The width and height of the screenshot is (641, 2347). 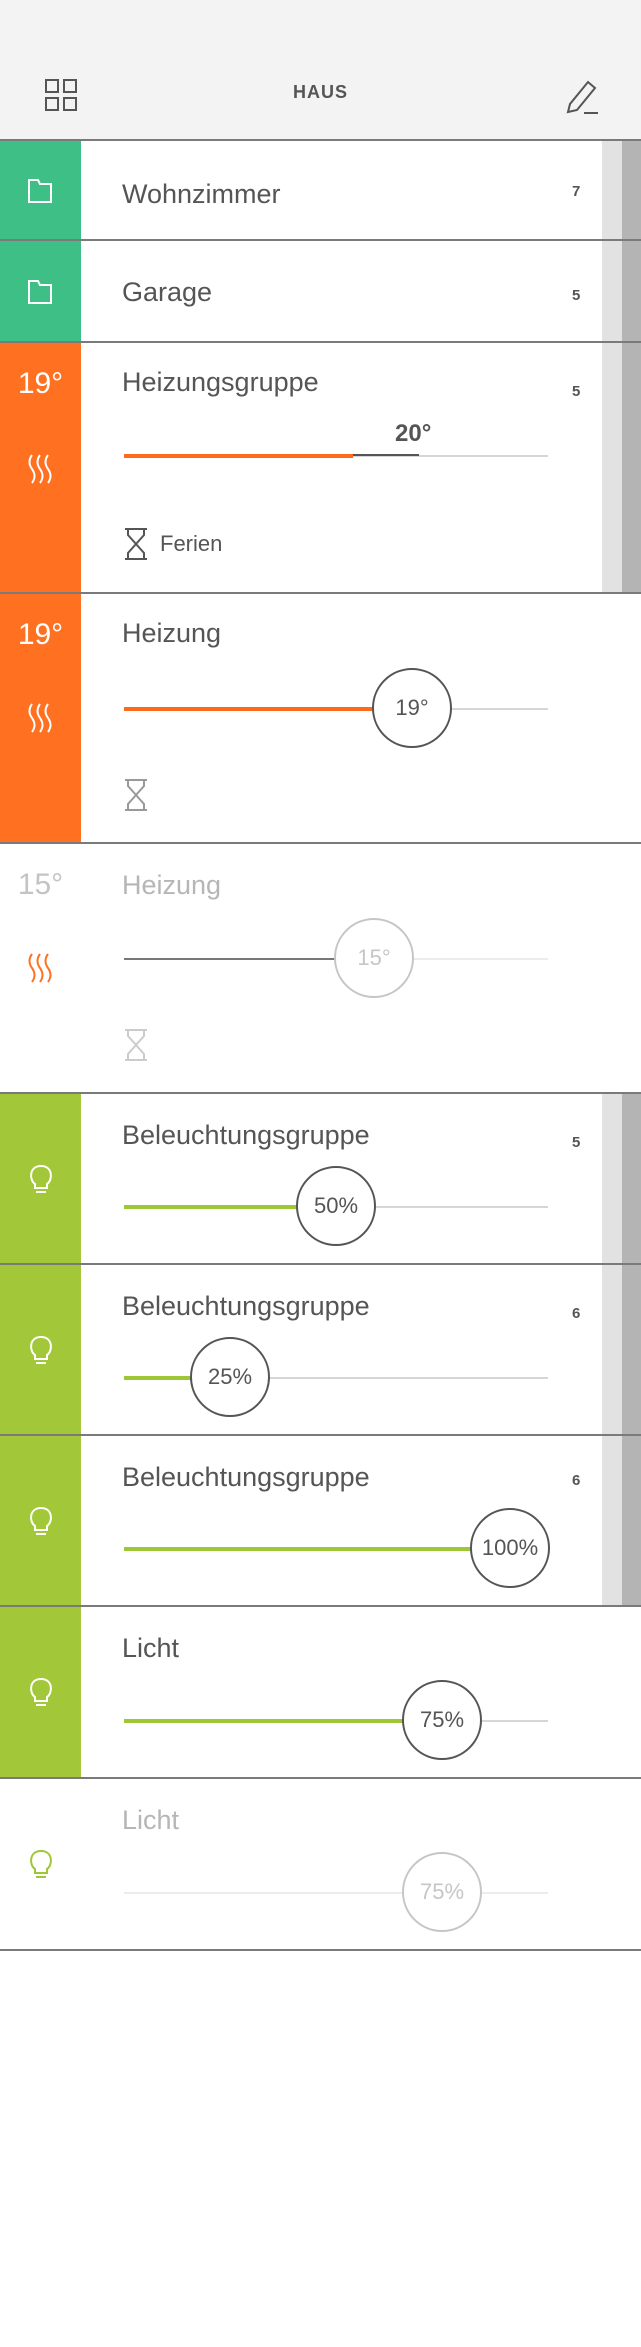 What do you see at coordinates (40, 884) in the screenshot?
I see `current-temperature: 15°` at bounding box center [40, 884].